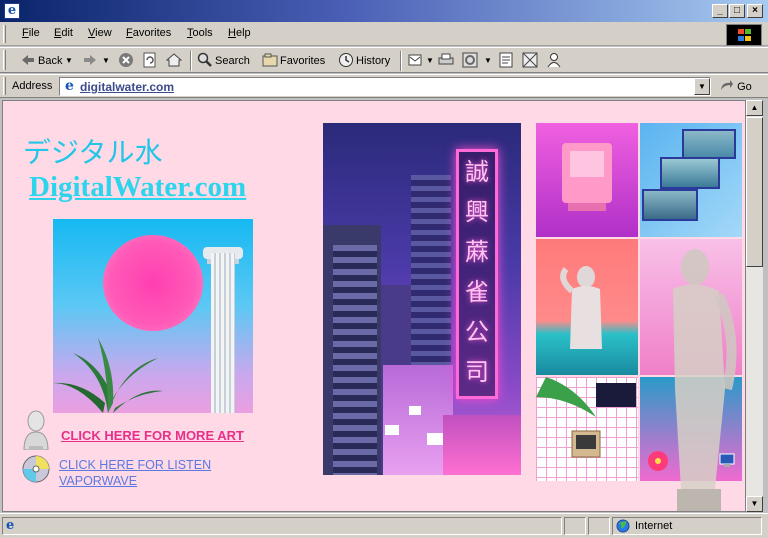 The image size is (768, 538). I want to click on menu-help: Help, so click(239, 33).